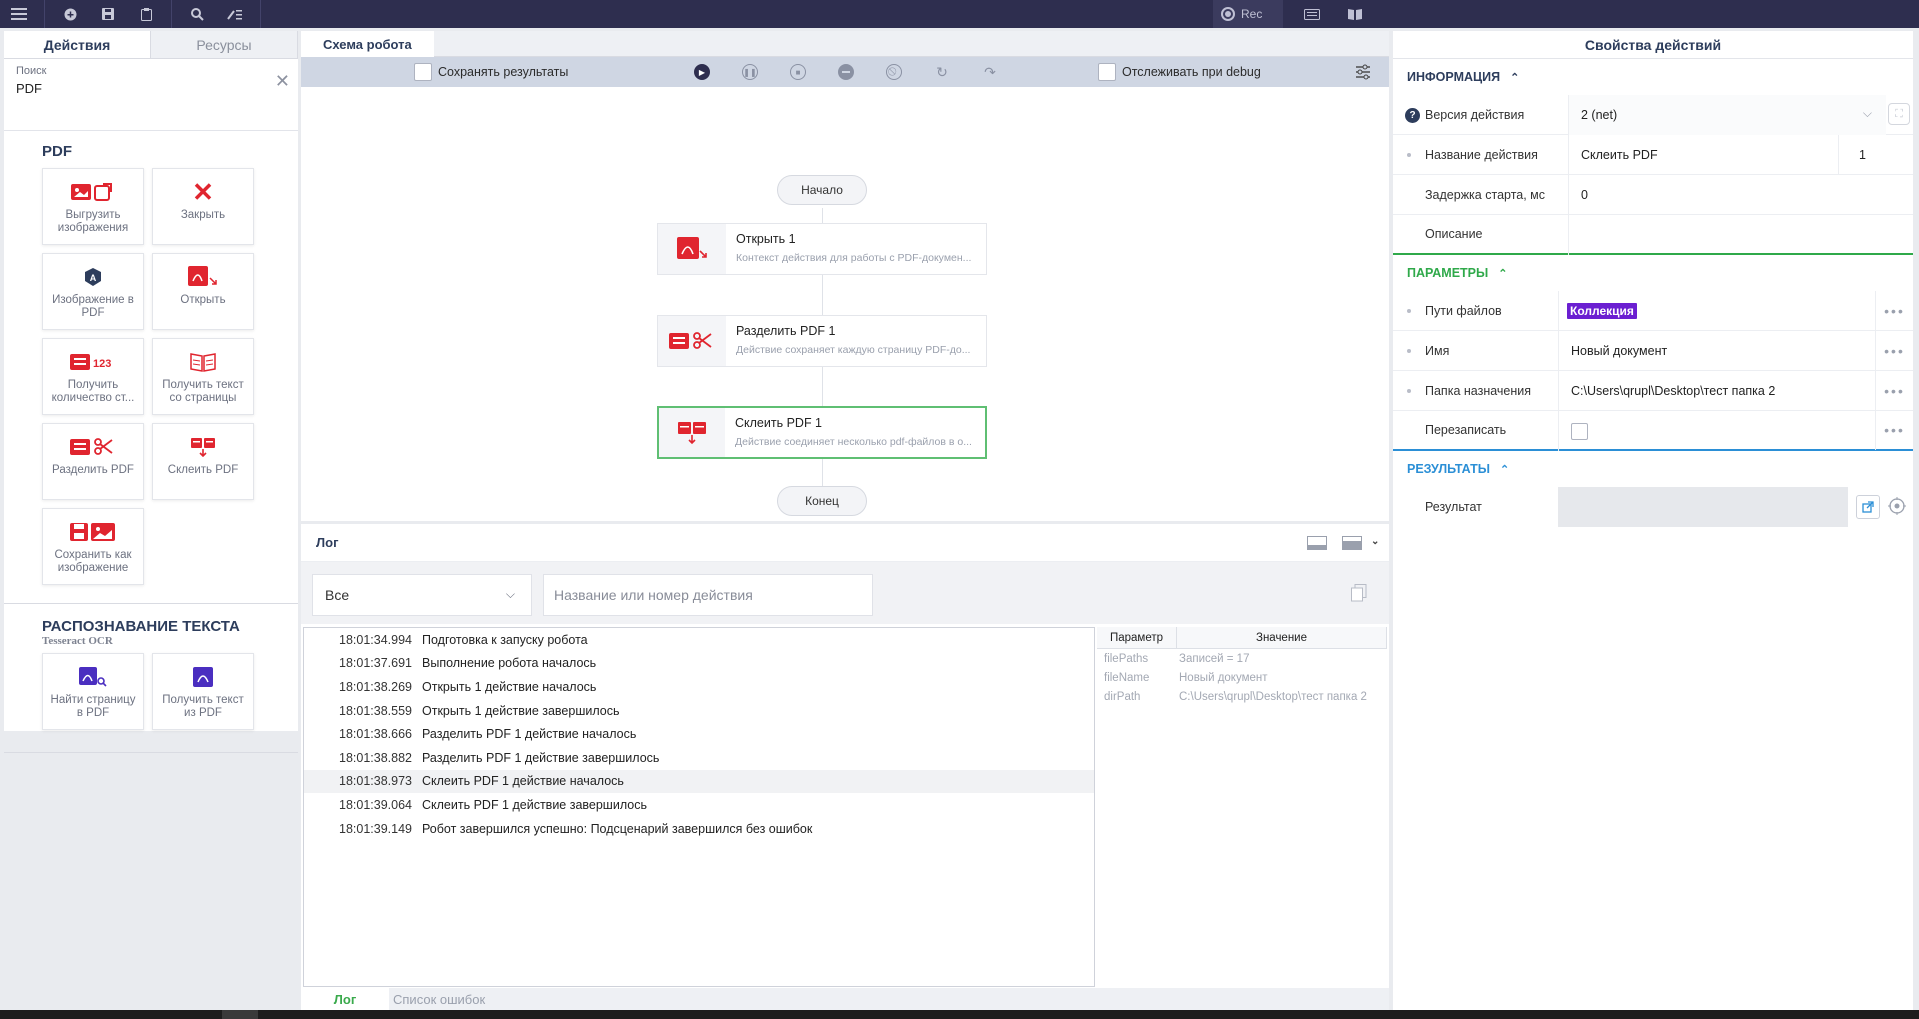 The width and height of the screenshot is (1919, 1019). I want to click on play-icon: ▶, so click(702, 72).